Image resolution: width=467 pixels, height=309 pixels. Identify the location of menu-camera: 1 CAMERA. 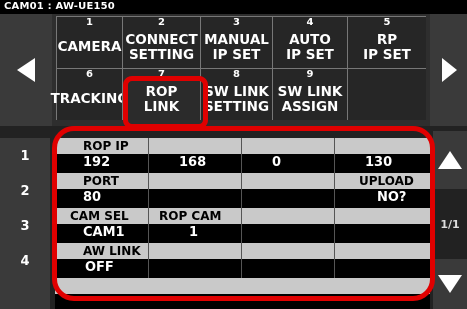
(89, 42).